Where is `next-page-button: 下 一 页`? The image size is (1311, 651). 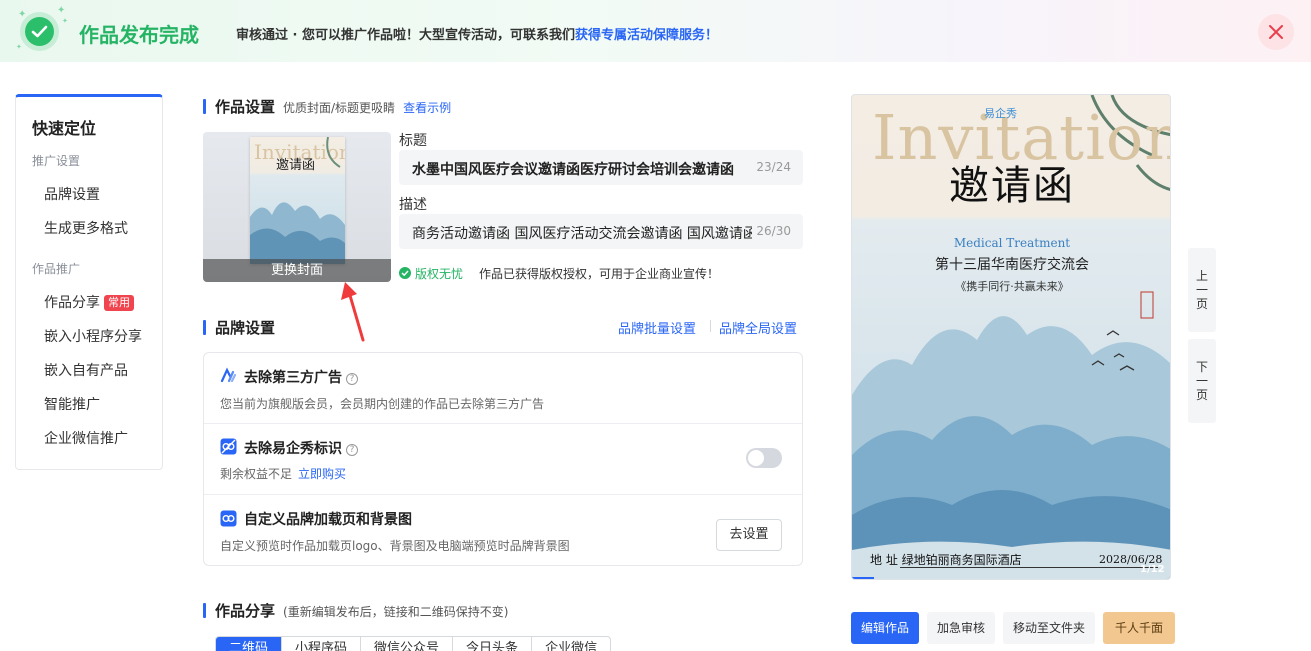 next-page-button: 下 一 页 is located at coordinates (1202, 381).